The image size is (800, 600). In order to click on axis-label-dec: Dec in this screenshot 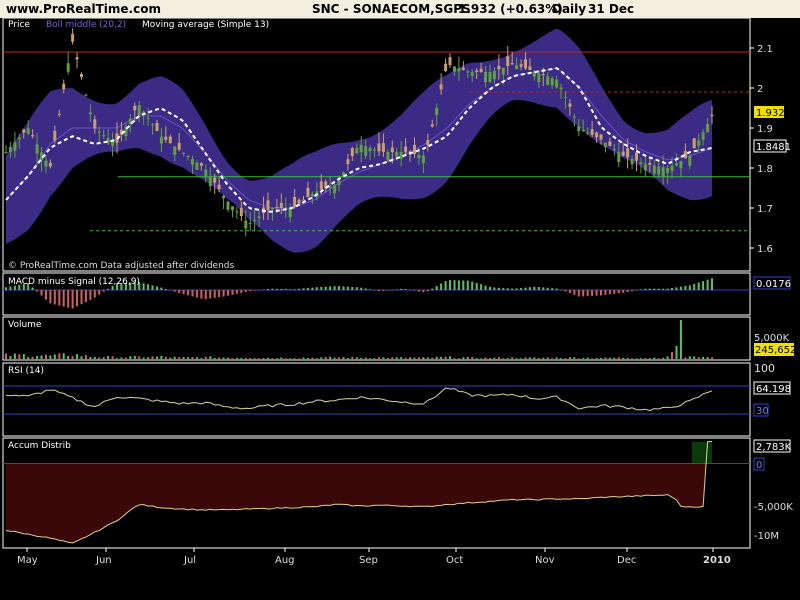, I will do `click(626, 560)`.